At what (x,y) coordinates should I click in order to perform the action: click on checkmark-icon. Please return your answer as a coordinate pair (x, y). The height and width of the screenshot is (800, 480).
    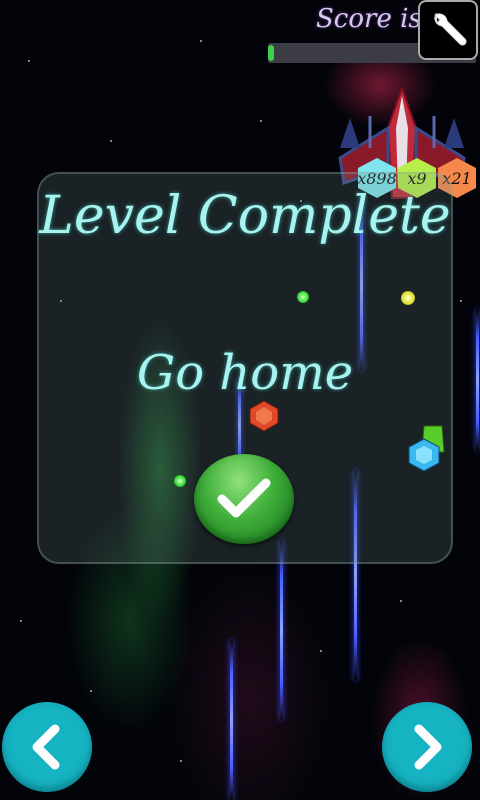
    Looking at the image, I should click on (244, 498).